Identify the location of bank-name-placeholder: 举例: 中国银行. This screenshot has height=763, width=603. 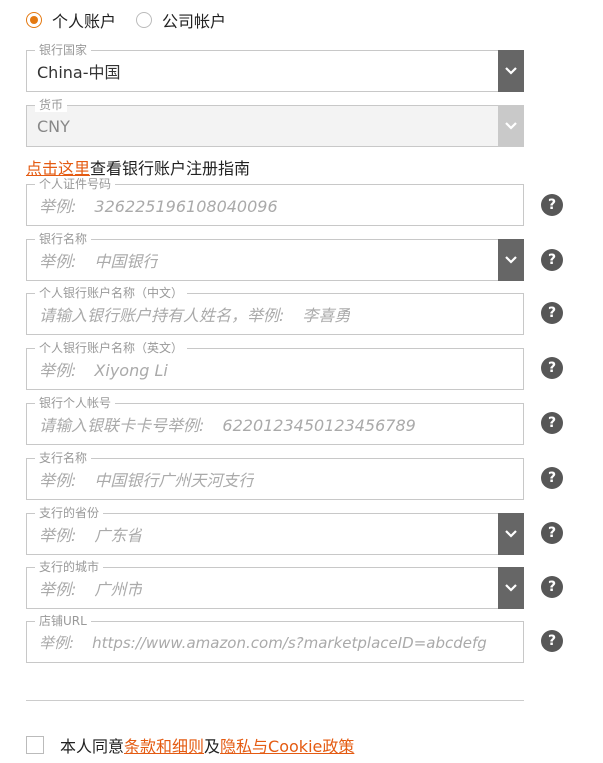
(99, 261).